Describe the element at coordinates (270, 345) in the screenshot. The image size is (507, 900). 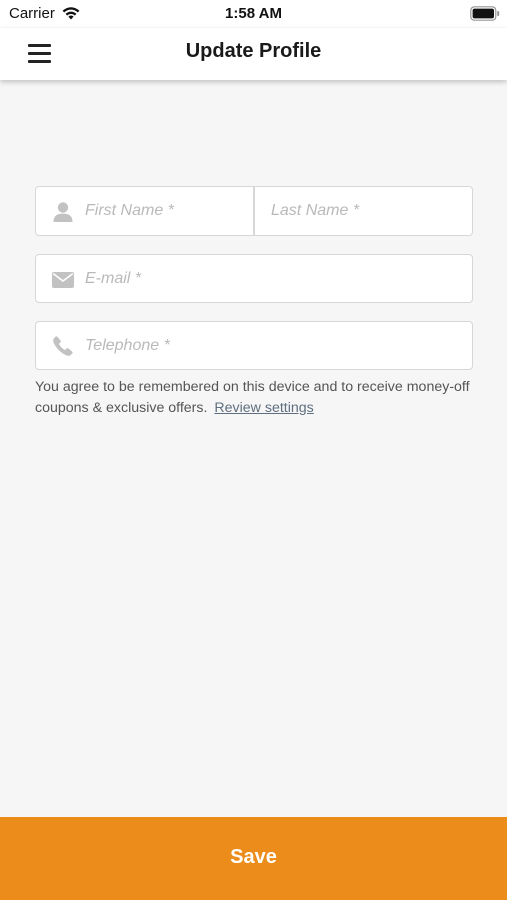
I see `telephone-input` at that location.